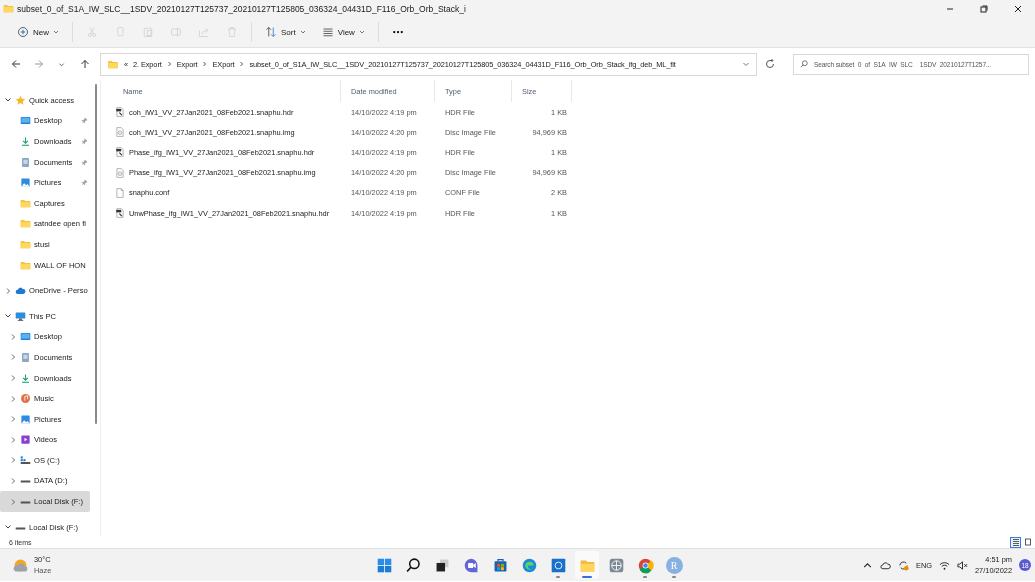 Image resolution: width=1035 pixels, height=582 pixels. What do you see at coordinates (15, 64) in the screenshot?
I see `back-arrow-icon` at bounding box center [15, 64].